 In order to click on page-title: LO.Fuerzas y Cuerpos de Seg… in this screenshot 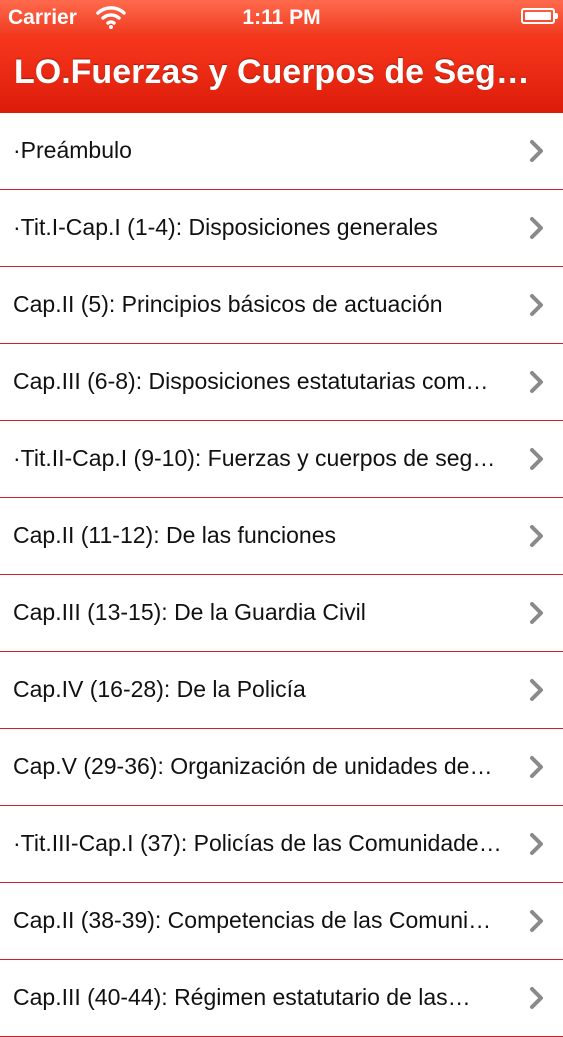, I will do `click(272, 72)`.